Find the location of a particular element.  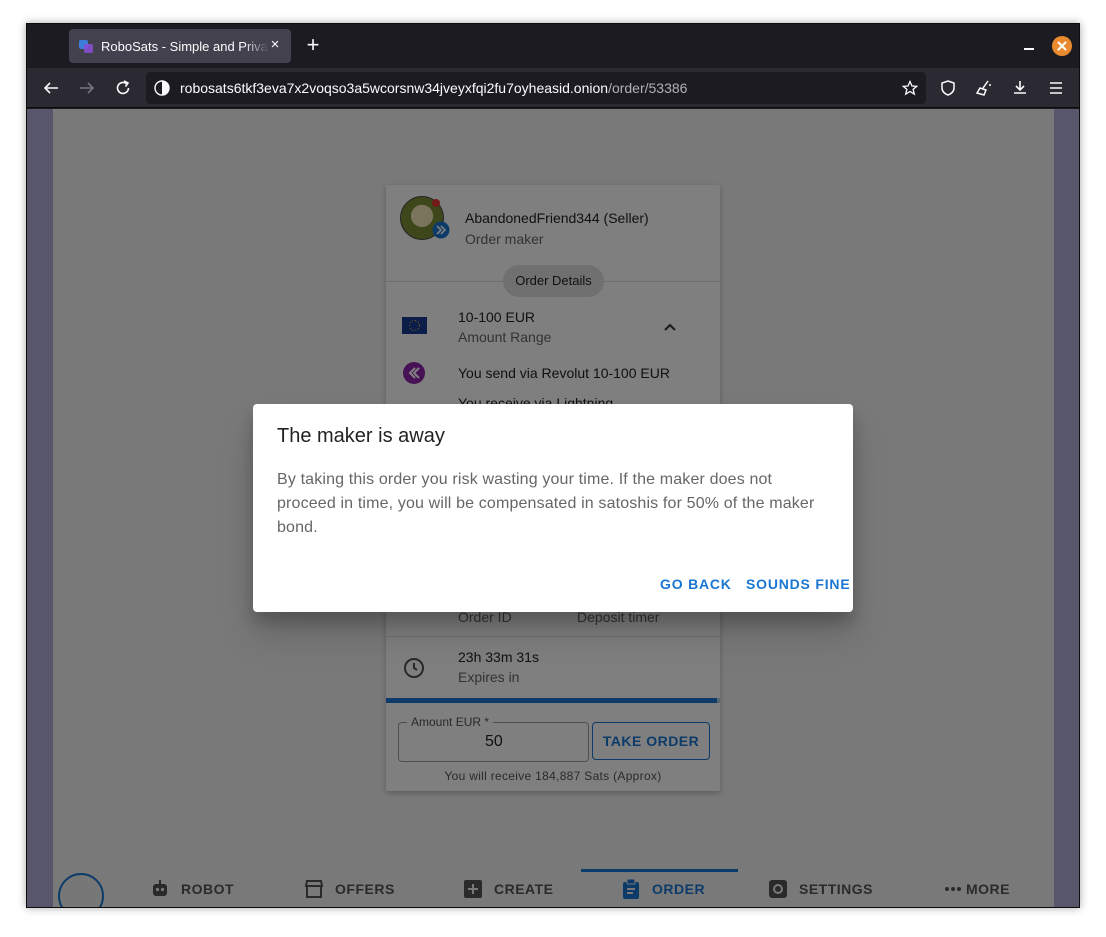

url-path: /order/53386 is located at coordinates (648, 88).